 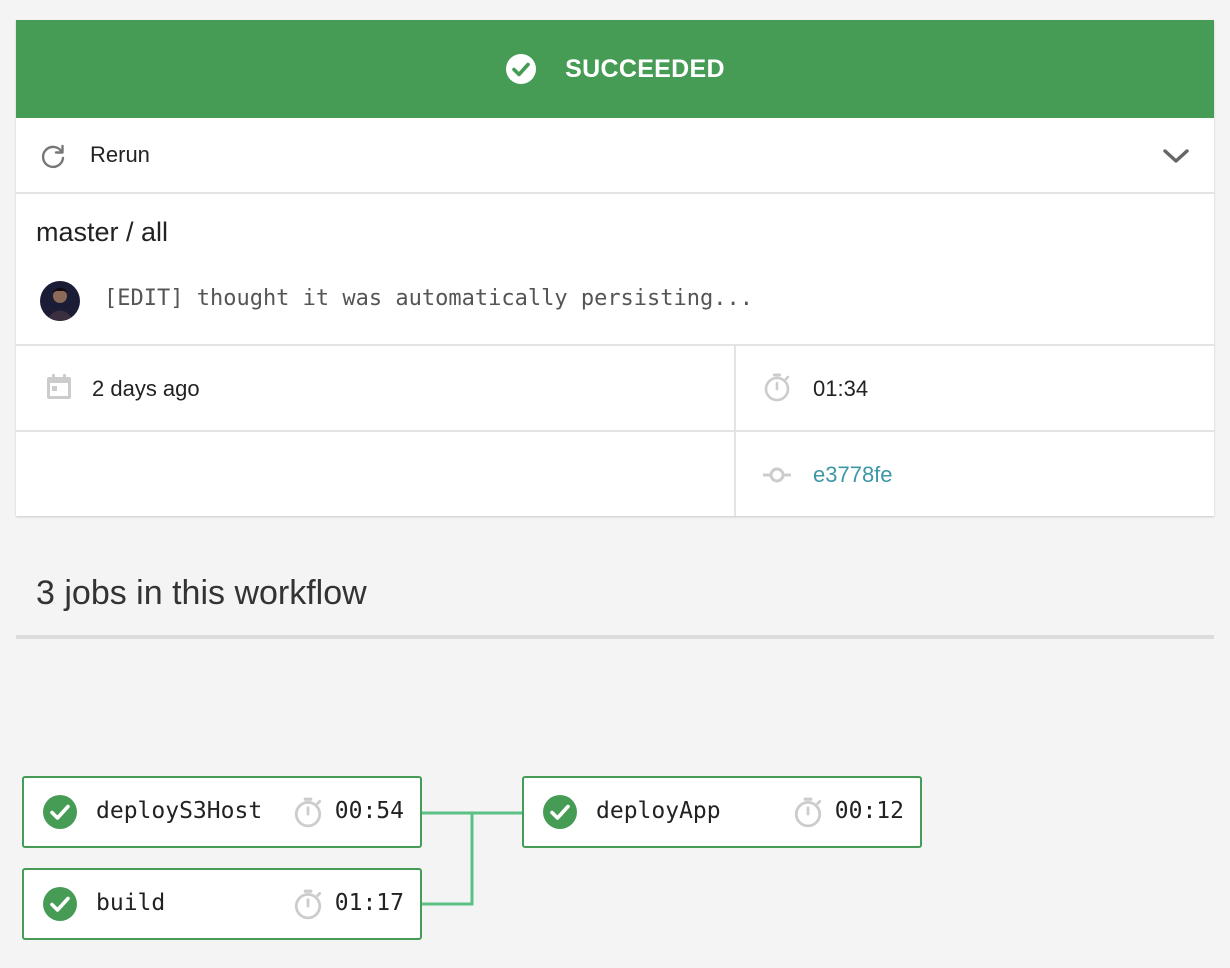 What do you see at coordinates (222, 904) in the screenshot?
I see `job-card: build 01:17` at bounding box center [222, 904].